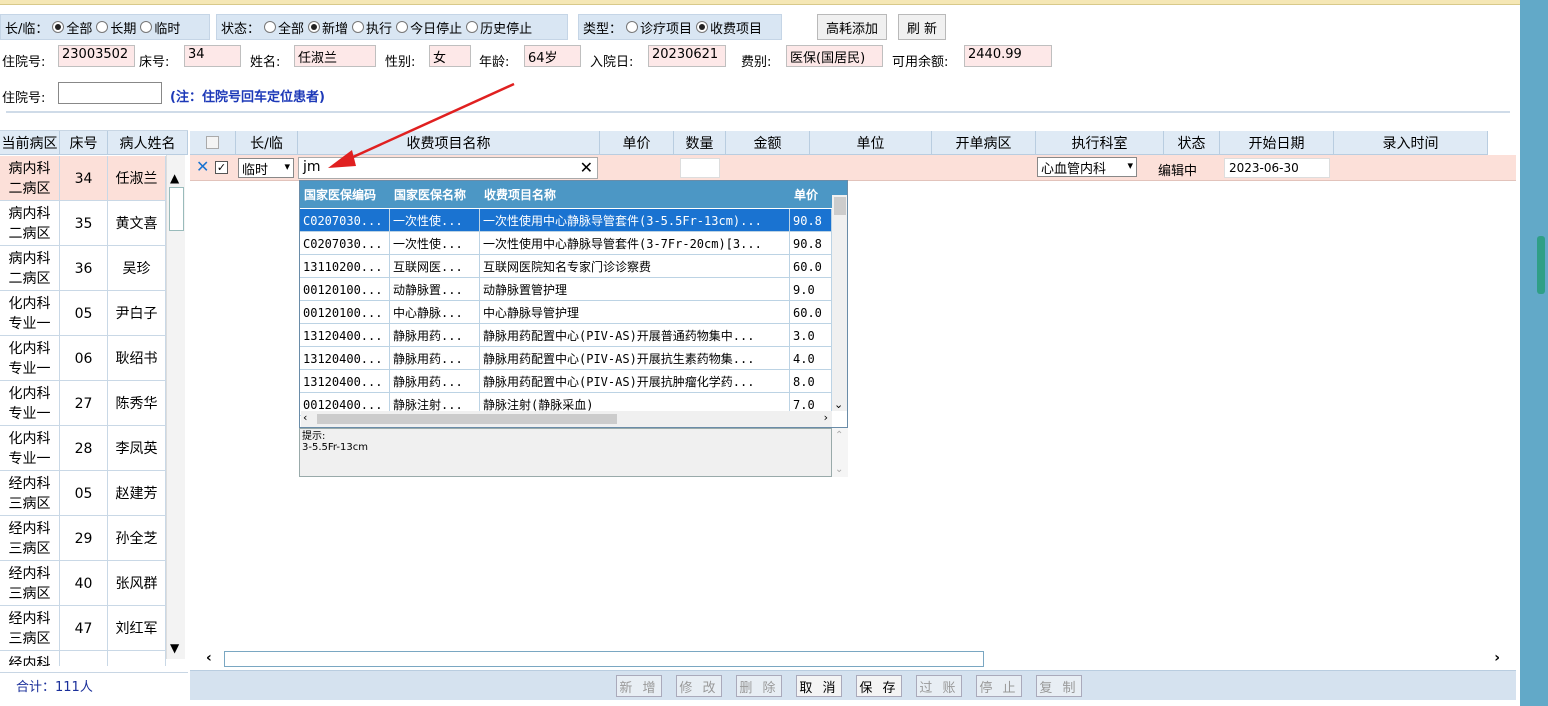 The width and height of the screenshot is (1548, 706). Describe the element at coordinates (267, 143) in the screenshot. I see `col-long-temp: 长/临` at that location.